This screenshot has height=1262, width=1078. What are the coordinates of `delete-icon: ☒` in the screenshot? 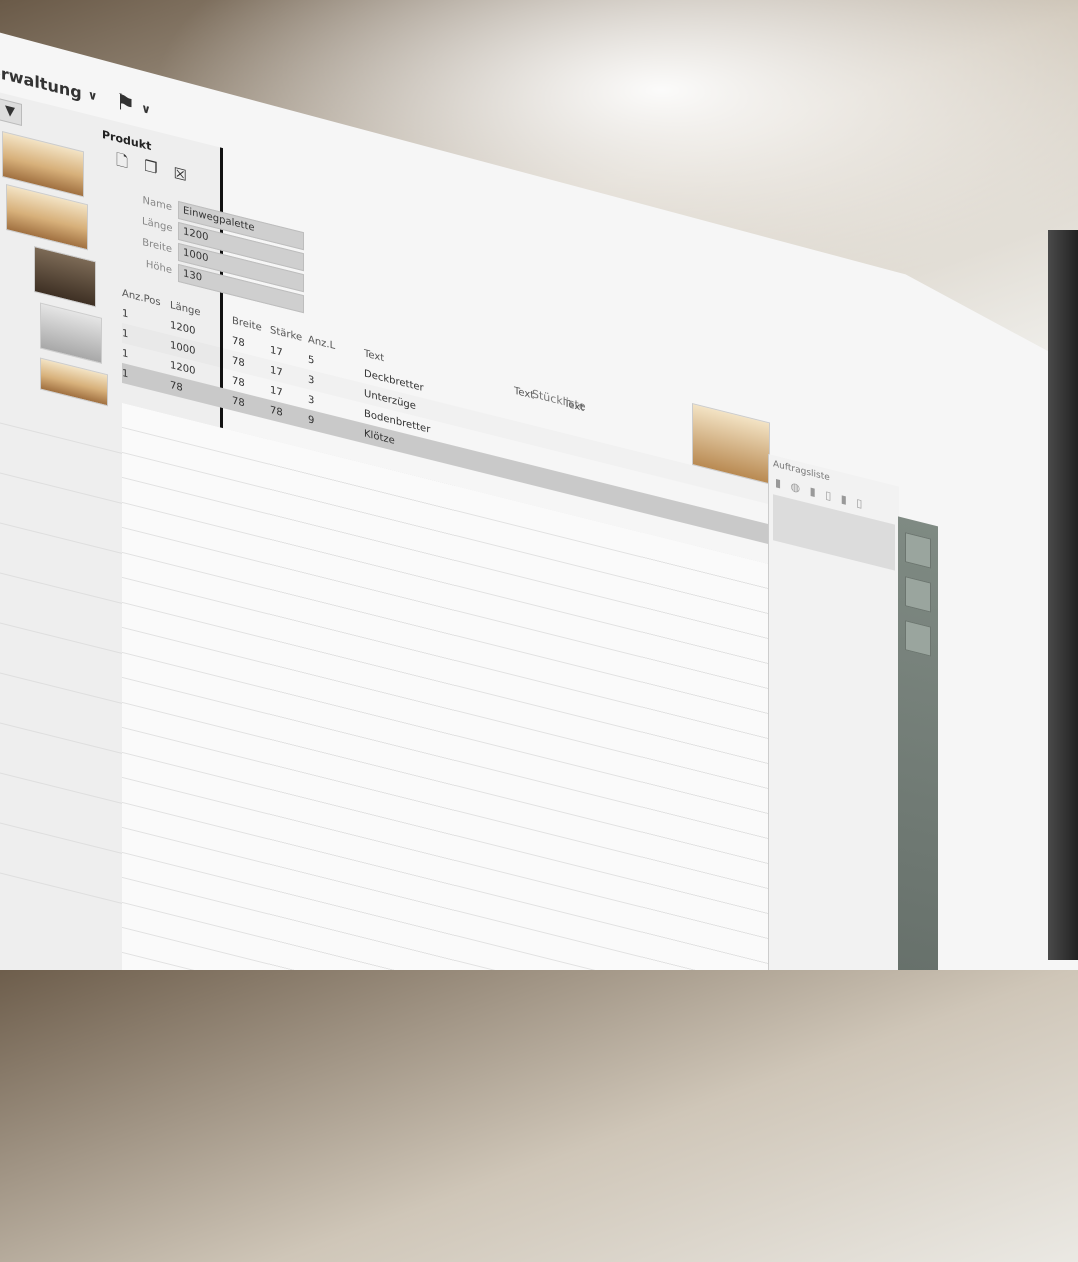 It's located at (180, 178).